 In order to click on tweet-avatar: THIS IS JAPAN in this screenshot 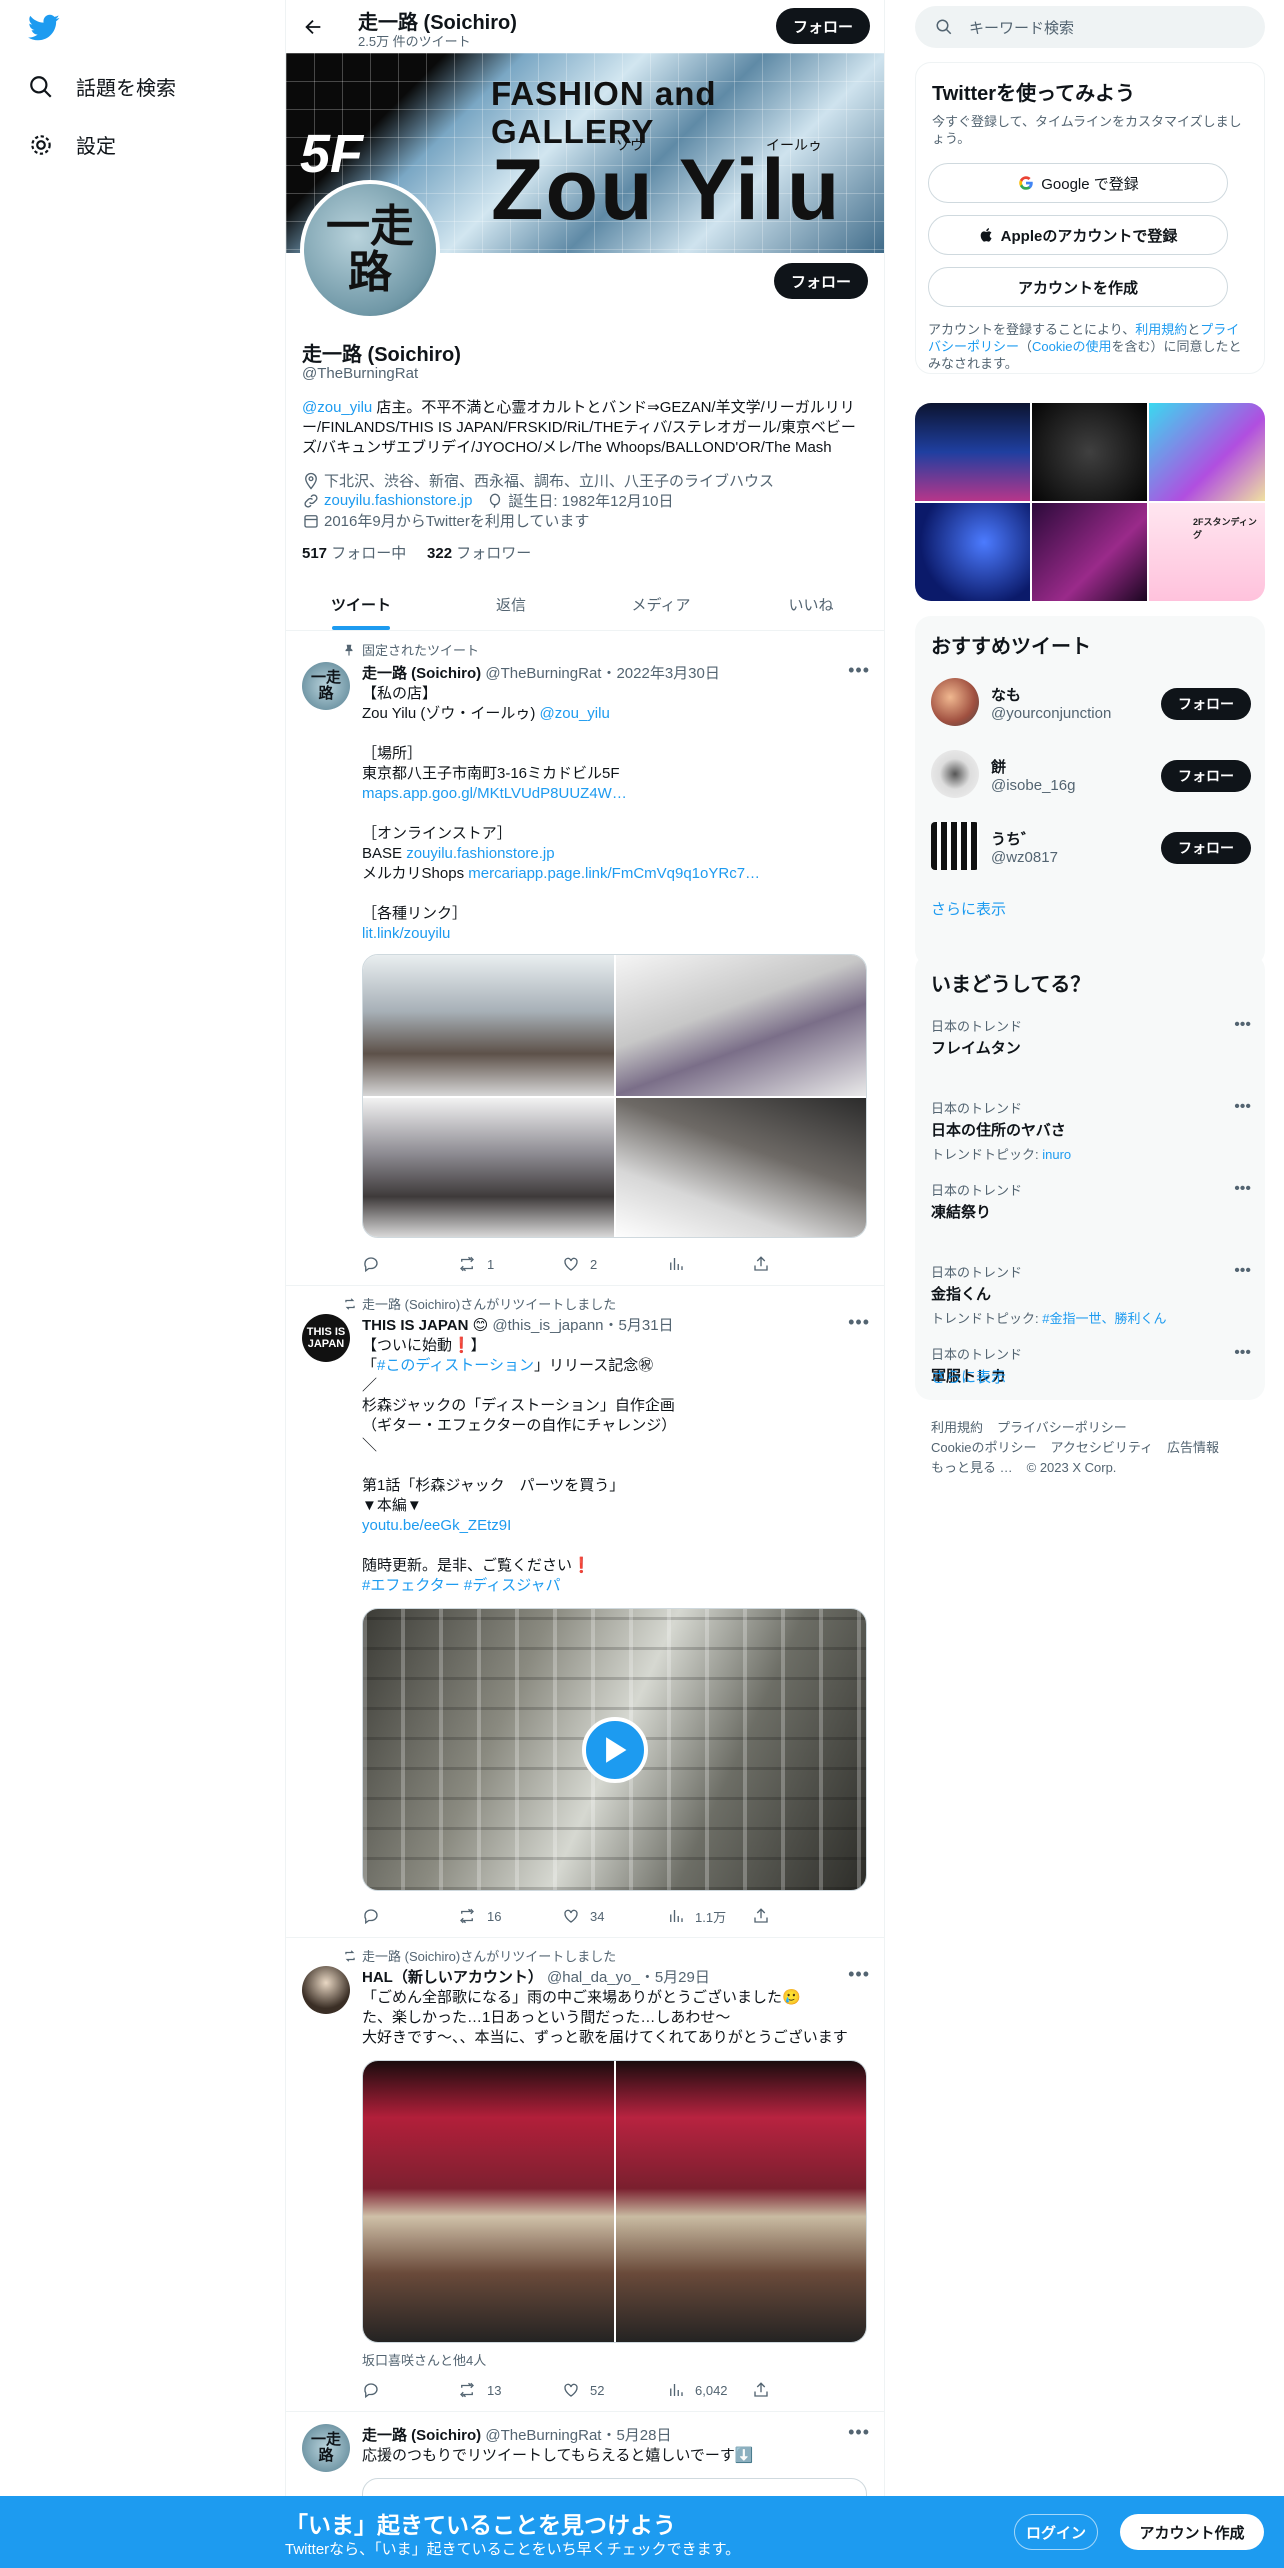, I will do `click(326, 1338)`.